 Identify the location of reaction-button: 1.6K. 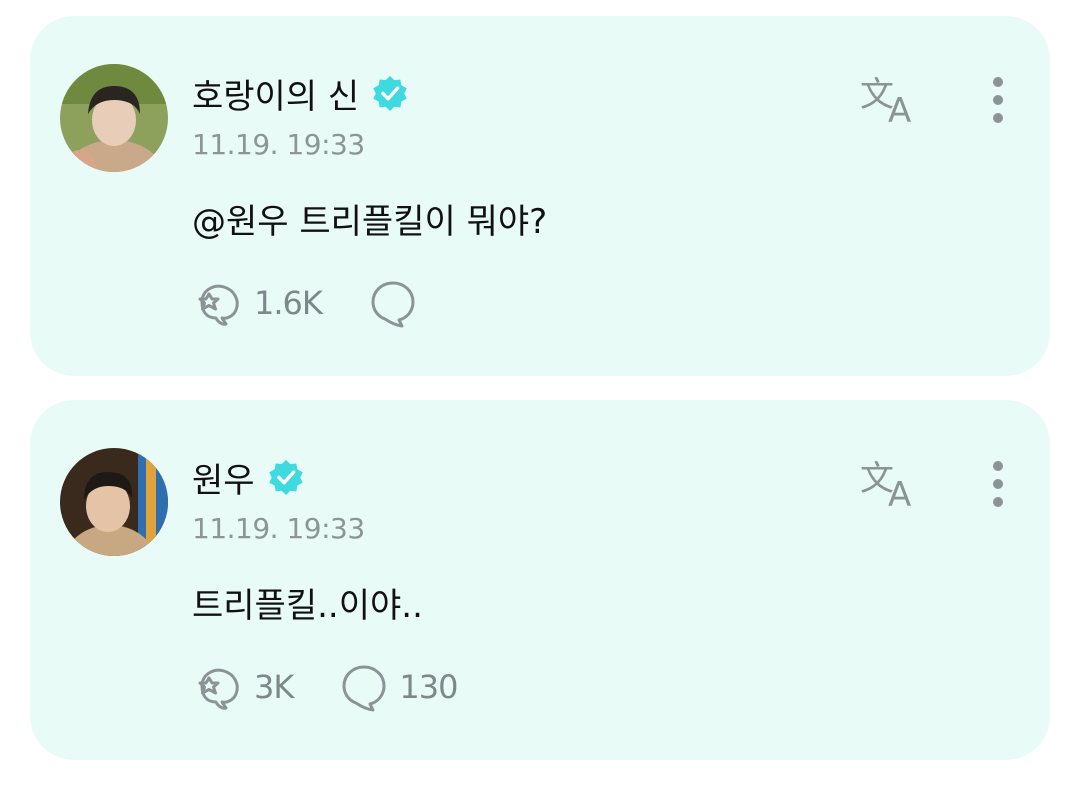
(257, 303).